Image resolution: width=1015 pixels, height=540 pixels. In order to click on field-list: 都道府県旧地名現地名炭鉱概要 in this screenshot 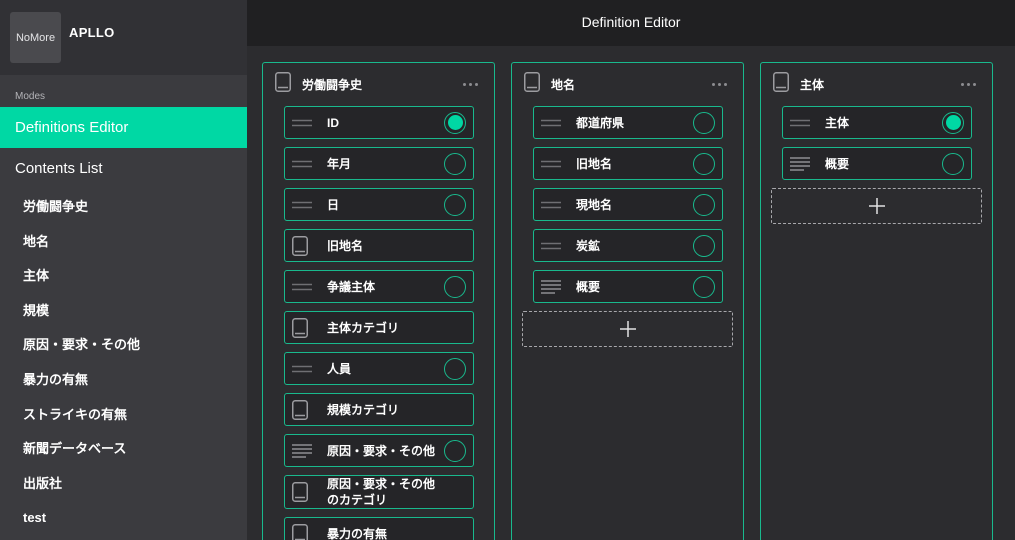, I will do `click(627, 226)`.